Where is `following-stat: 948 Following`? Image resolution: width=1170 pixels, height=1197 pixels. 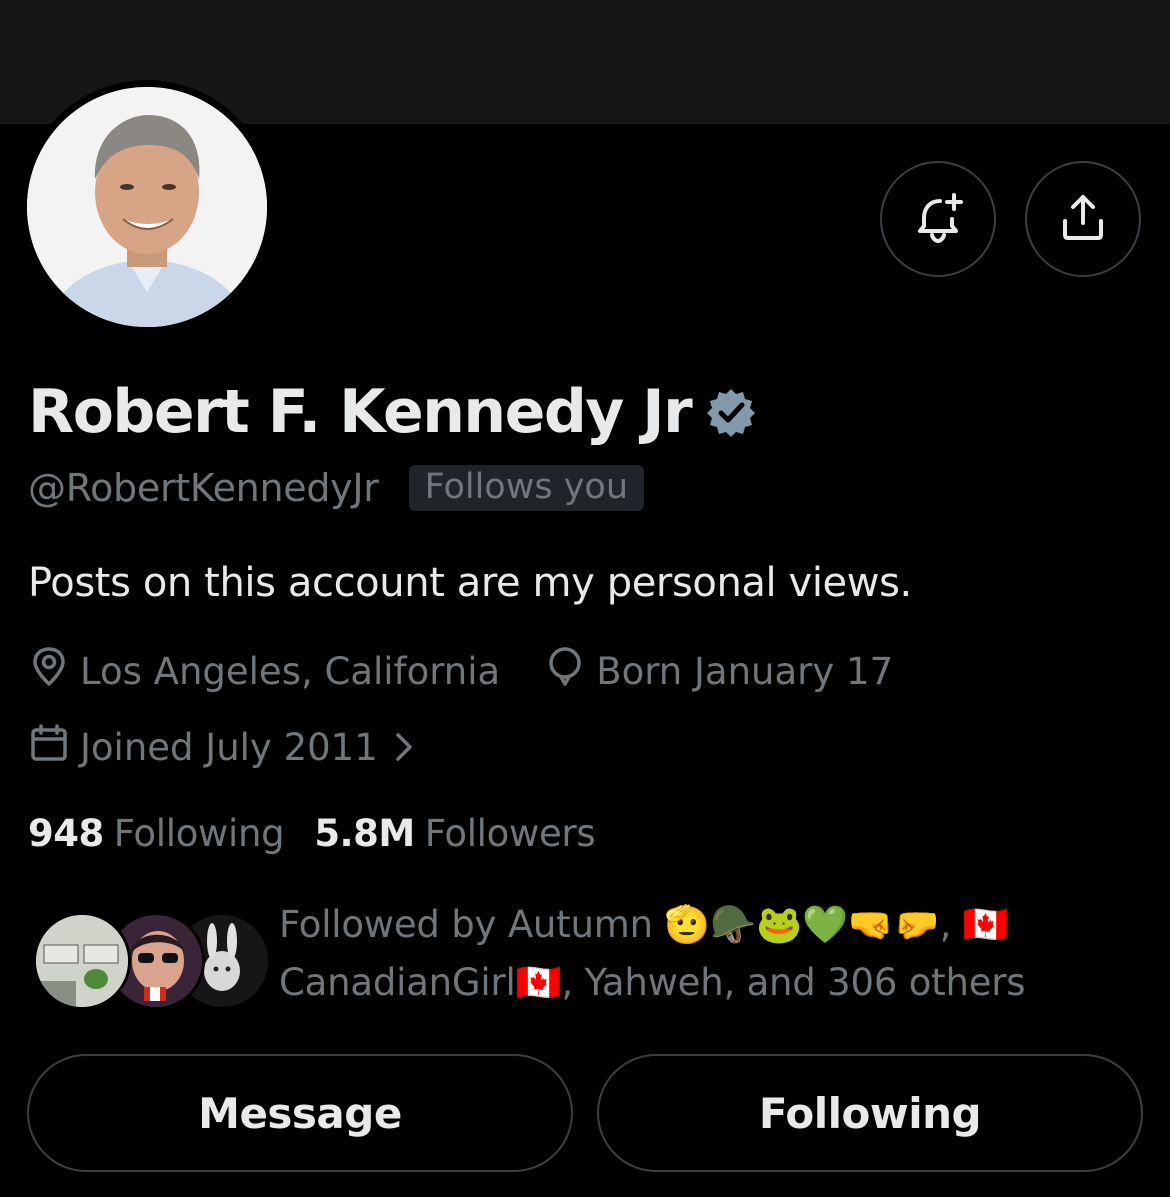 following-stat: 948 Following is located at coordinates (156, 833).